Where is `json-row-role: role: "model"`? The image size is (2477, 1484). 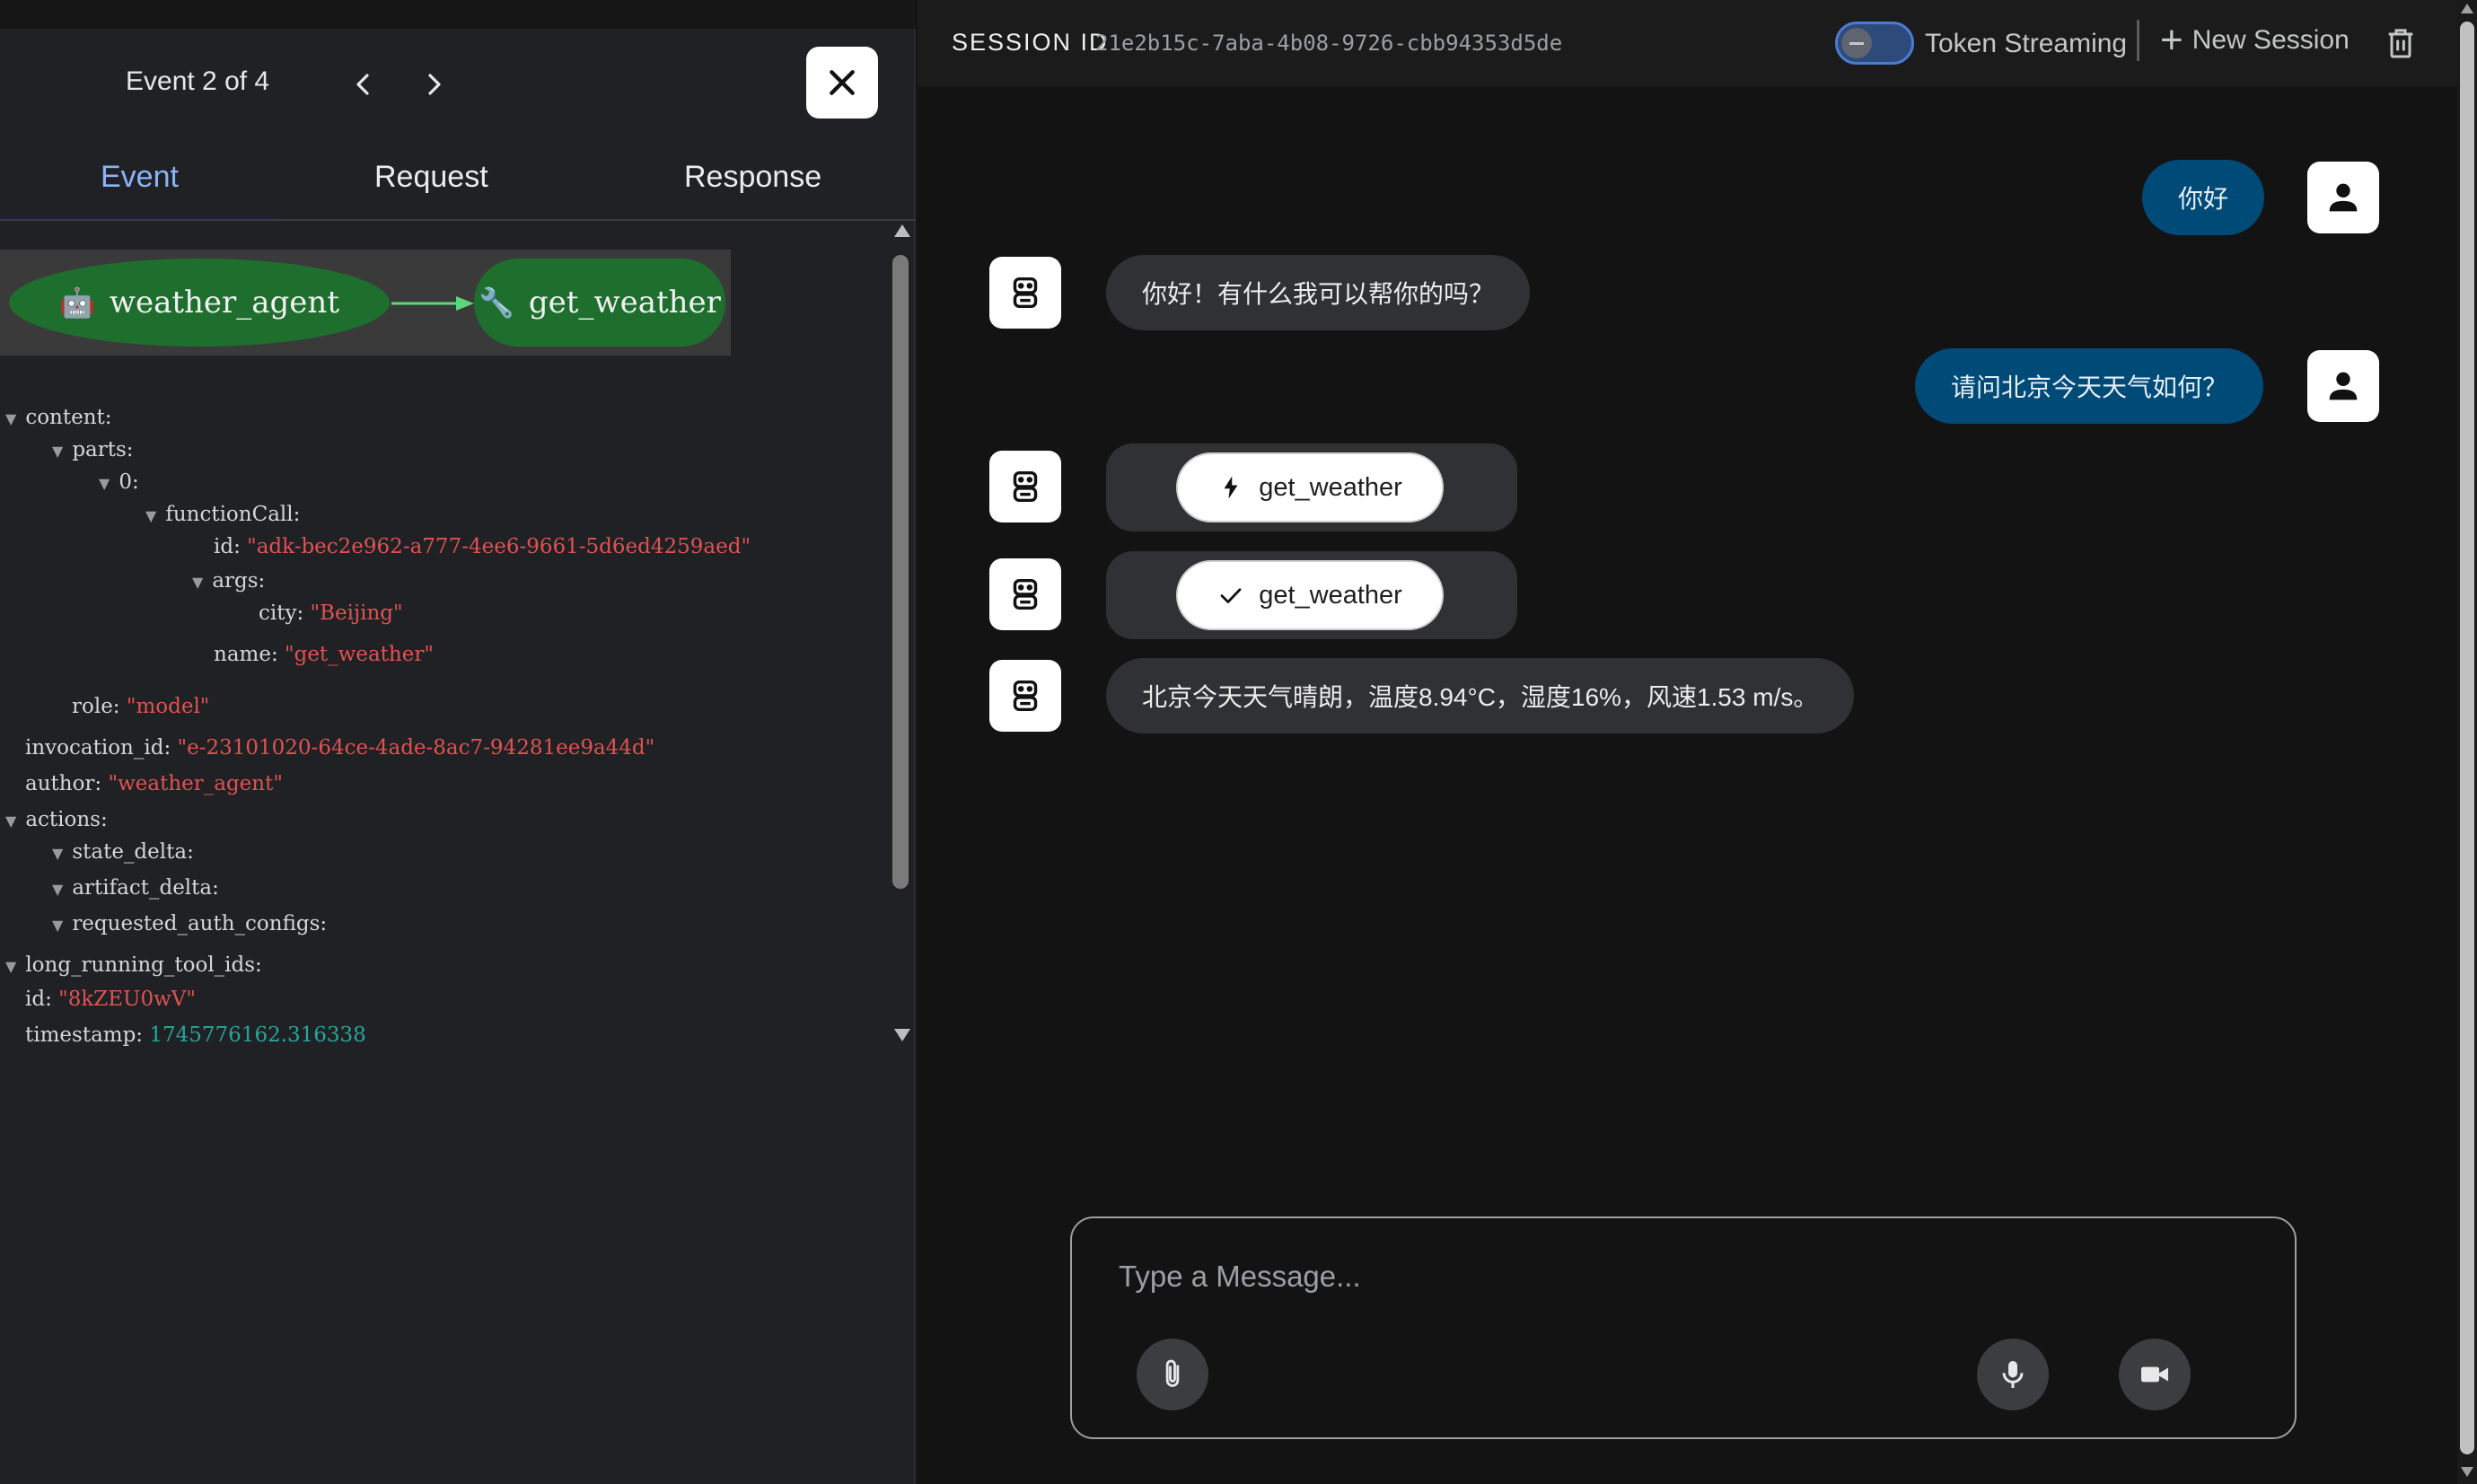
json-row-role: role: "model" is located at coordinates (141, 706).